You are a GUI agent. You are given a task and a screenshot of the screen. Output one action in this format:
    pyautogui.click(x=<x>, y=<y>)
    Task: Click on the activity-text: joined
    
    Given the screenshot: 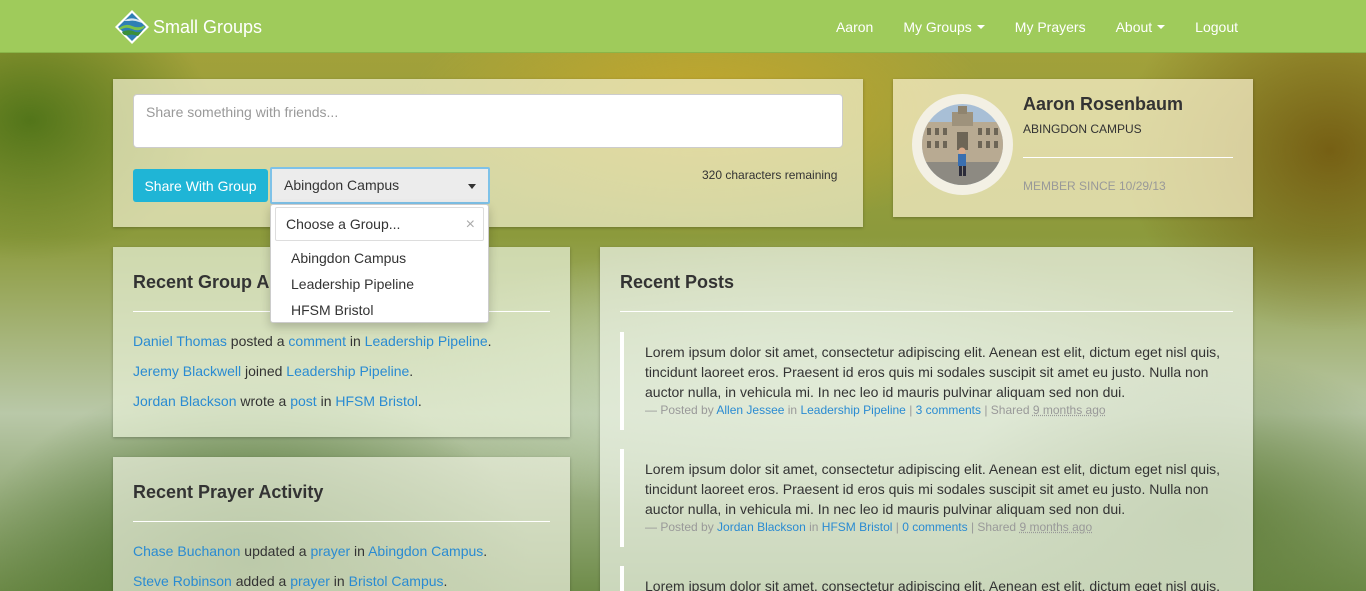 What is the action you would take?
    pyautogui.click(x=264, y=371)
    